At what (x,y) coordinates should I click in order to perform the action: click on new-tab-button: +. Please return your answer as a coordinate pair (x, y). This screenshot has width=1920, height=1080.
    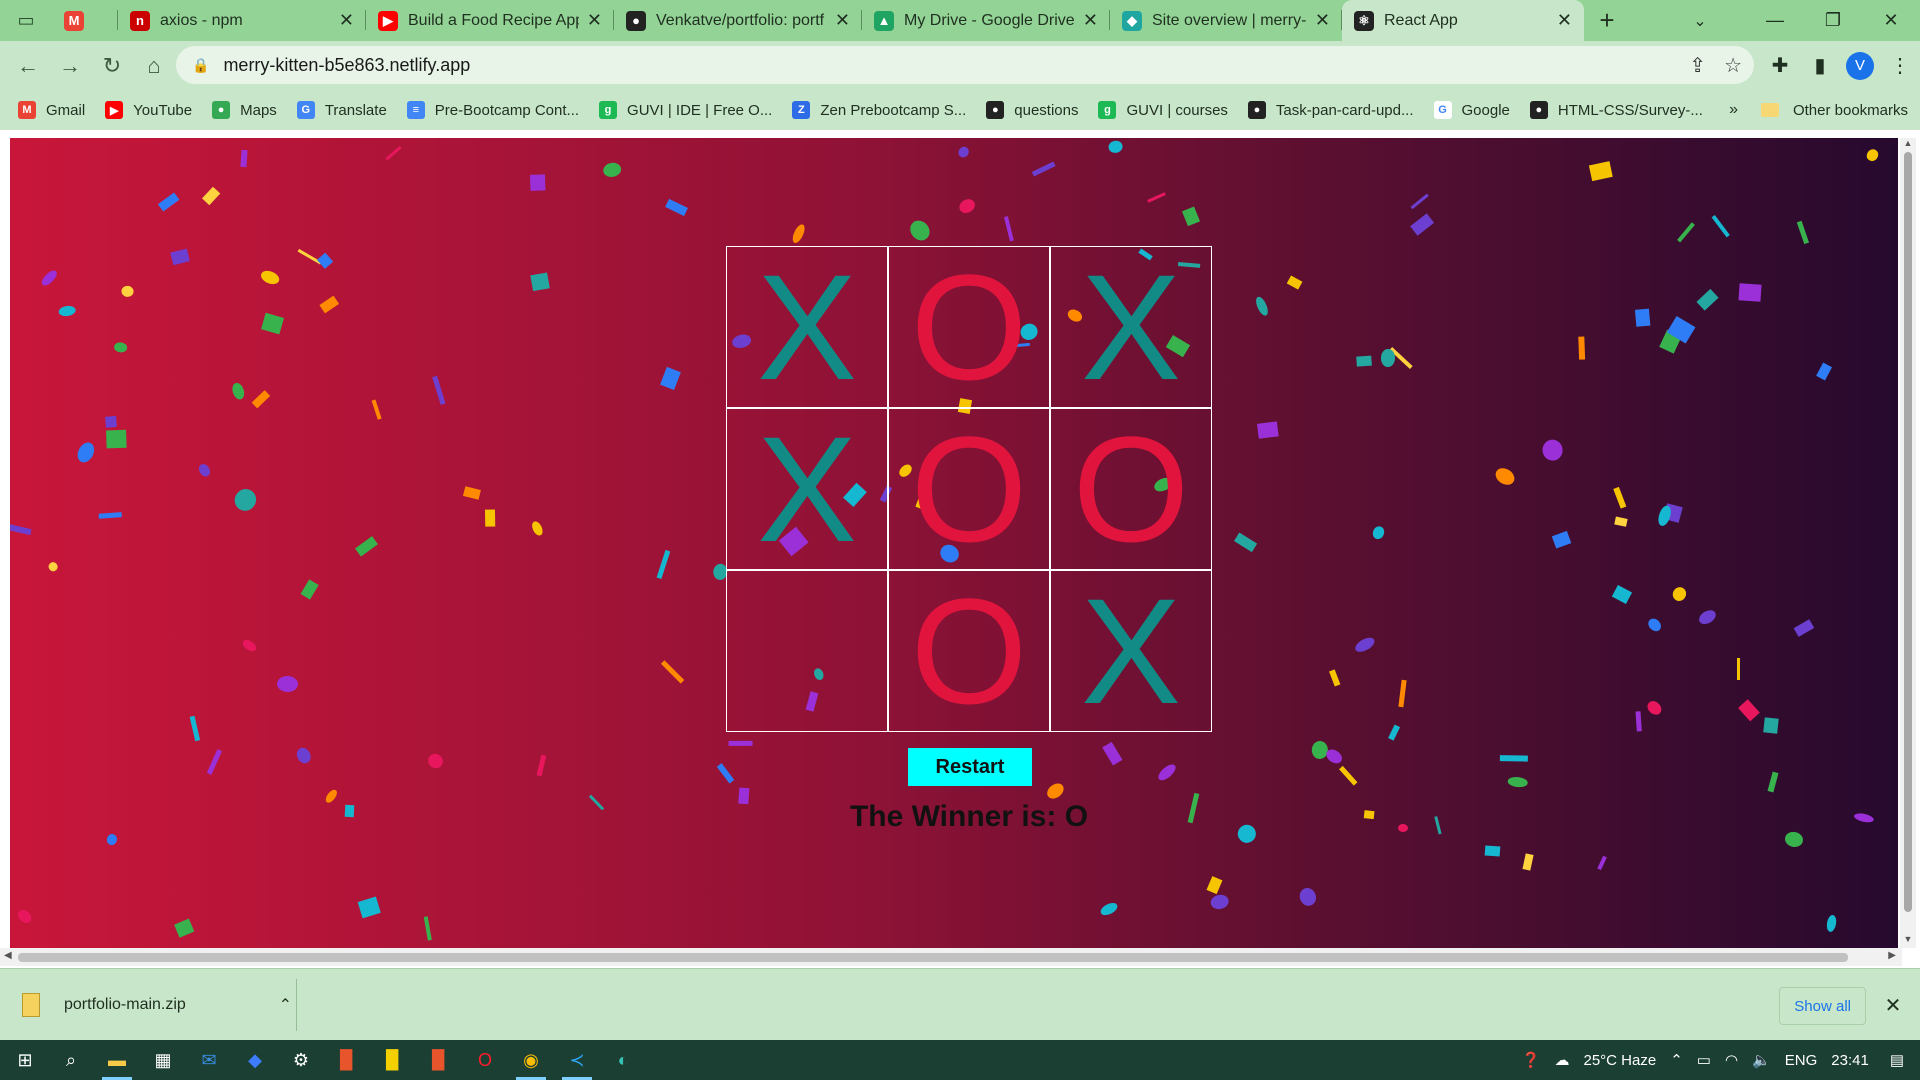
    Looking at the image, I should click on (1607, 20).